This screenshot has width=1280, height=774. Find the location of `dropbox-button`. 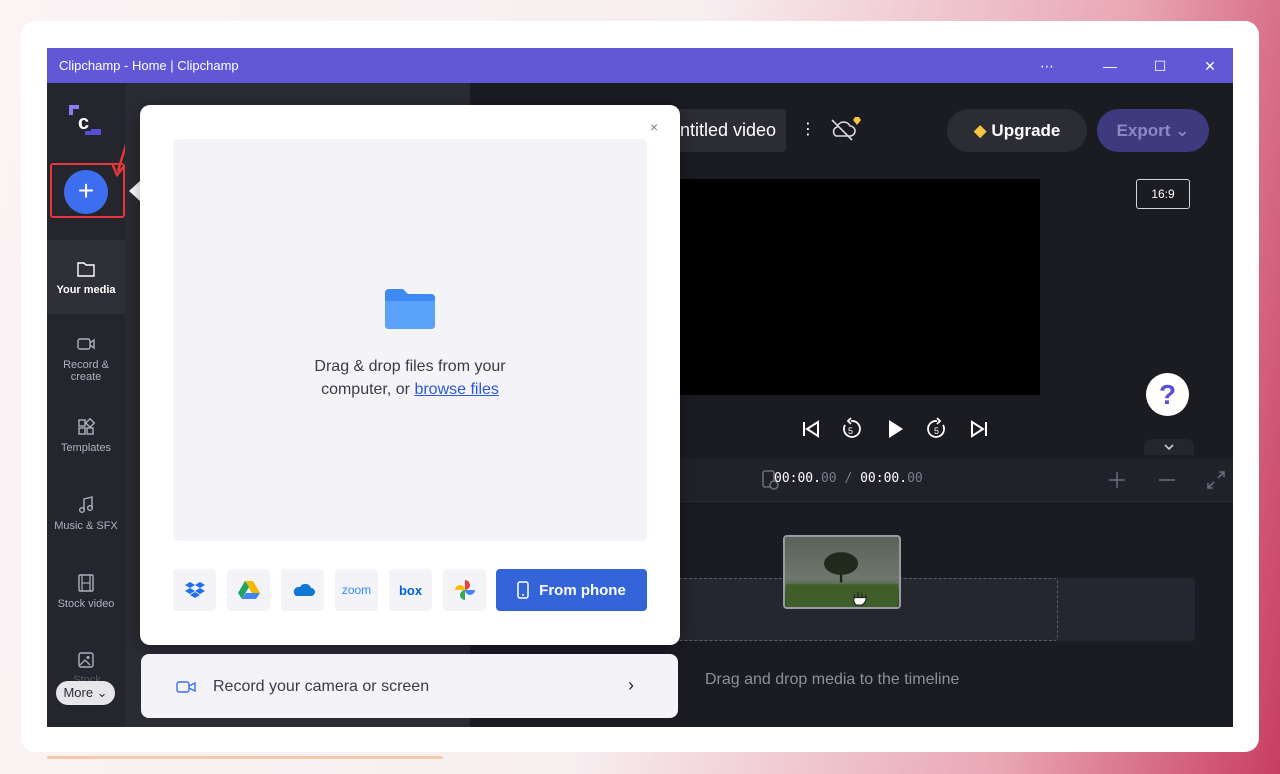

dropbox-button is located at coordinates (194, 590).